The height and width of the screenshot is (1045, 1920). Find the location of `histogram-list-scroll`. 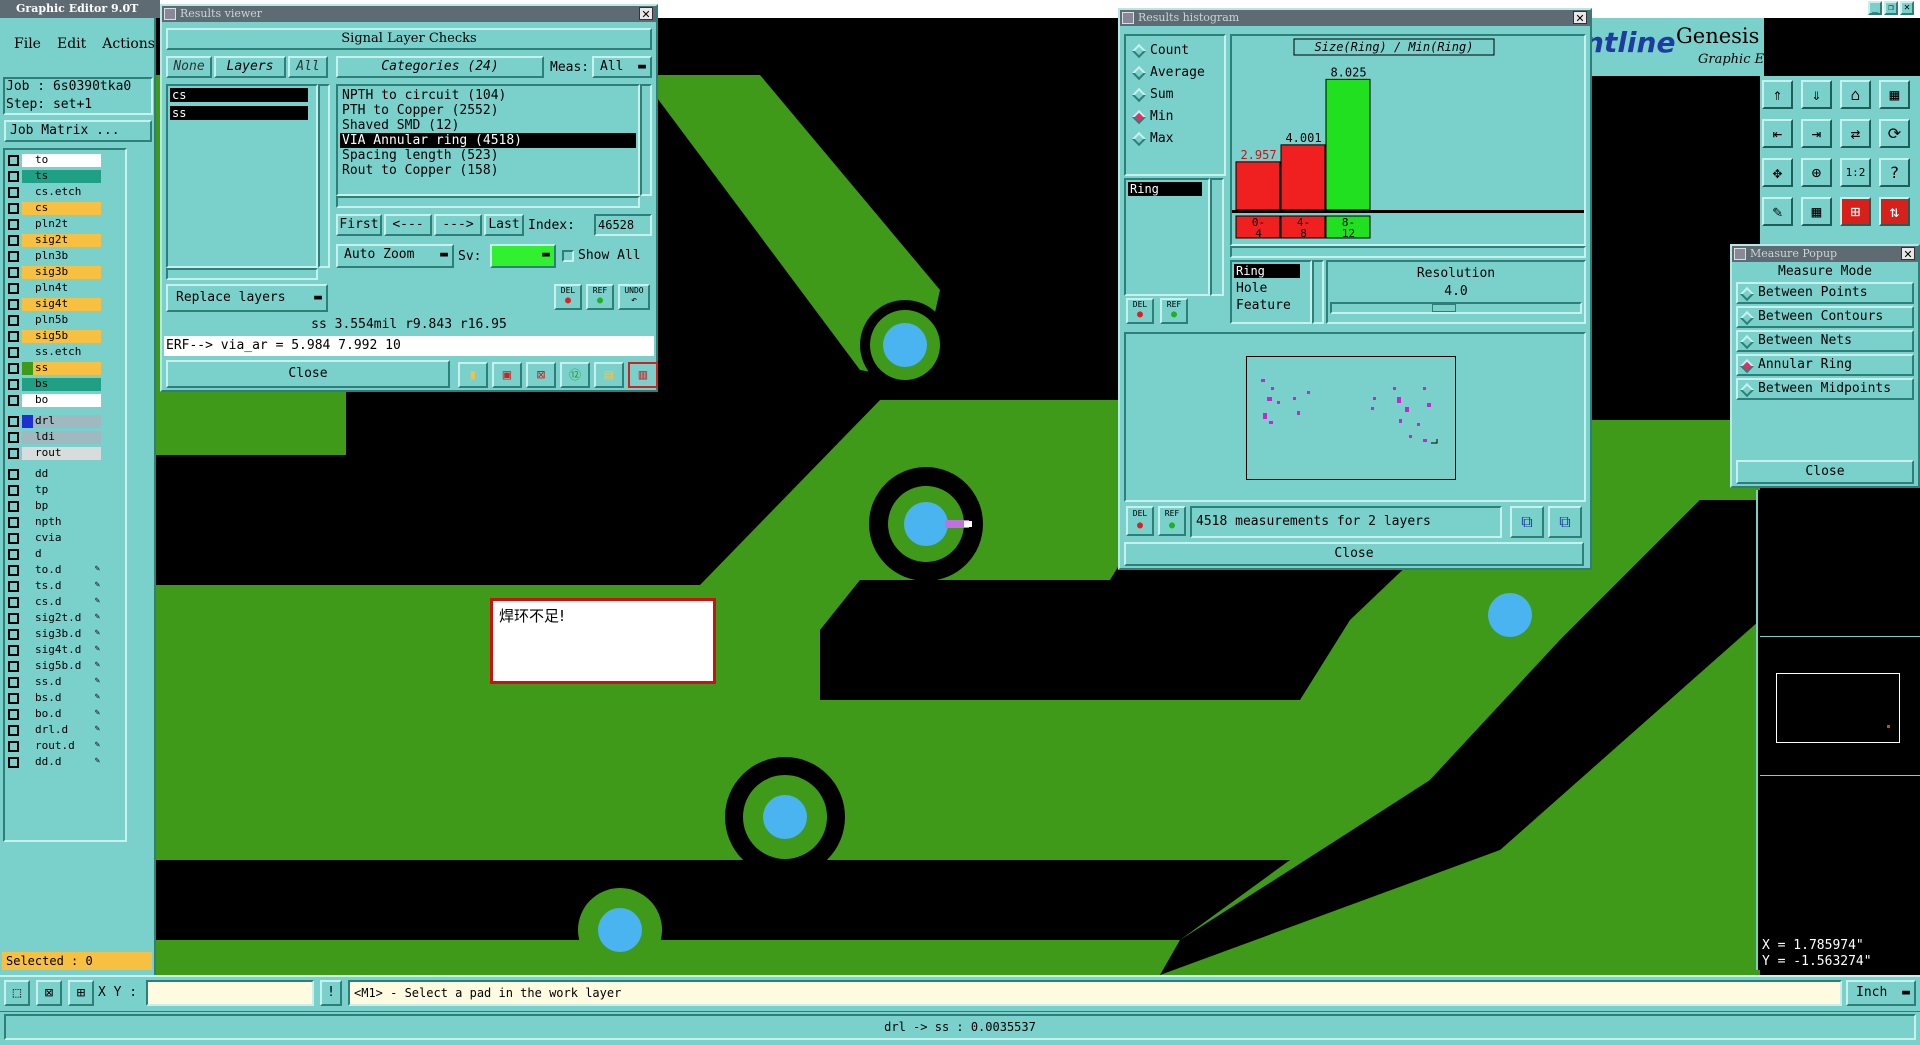

histogram-list-scroll is located at coordinates (1217, 237).